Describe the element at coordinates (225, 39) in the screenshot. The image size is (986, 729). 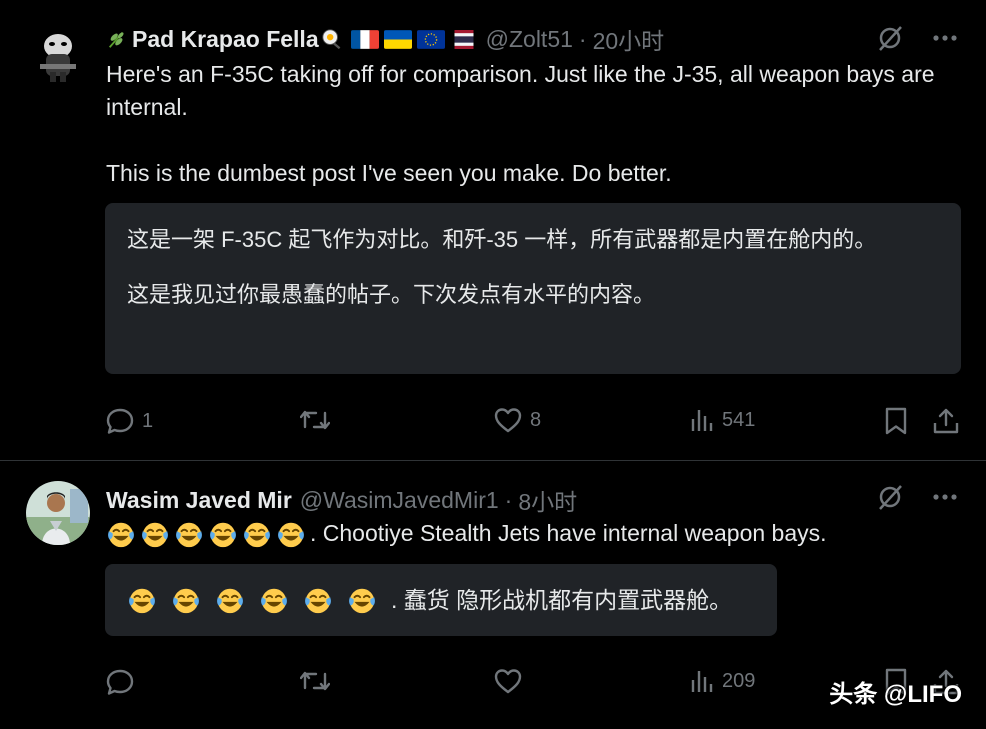
I see `author-name: Pad Krapao Fella` at that location.